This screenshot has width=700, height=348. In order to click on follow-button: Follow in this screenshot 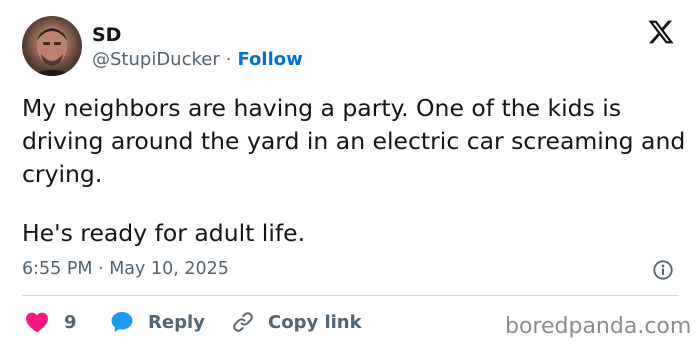, I will do `click(269, 59)`.